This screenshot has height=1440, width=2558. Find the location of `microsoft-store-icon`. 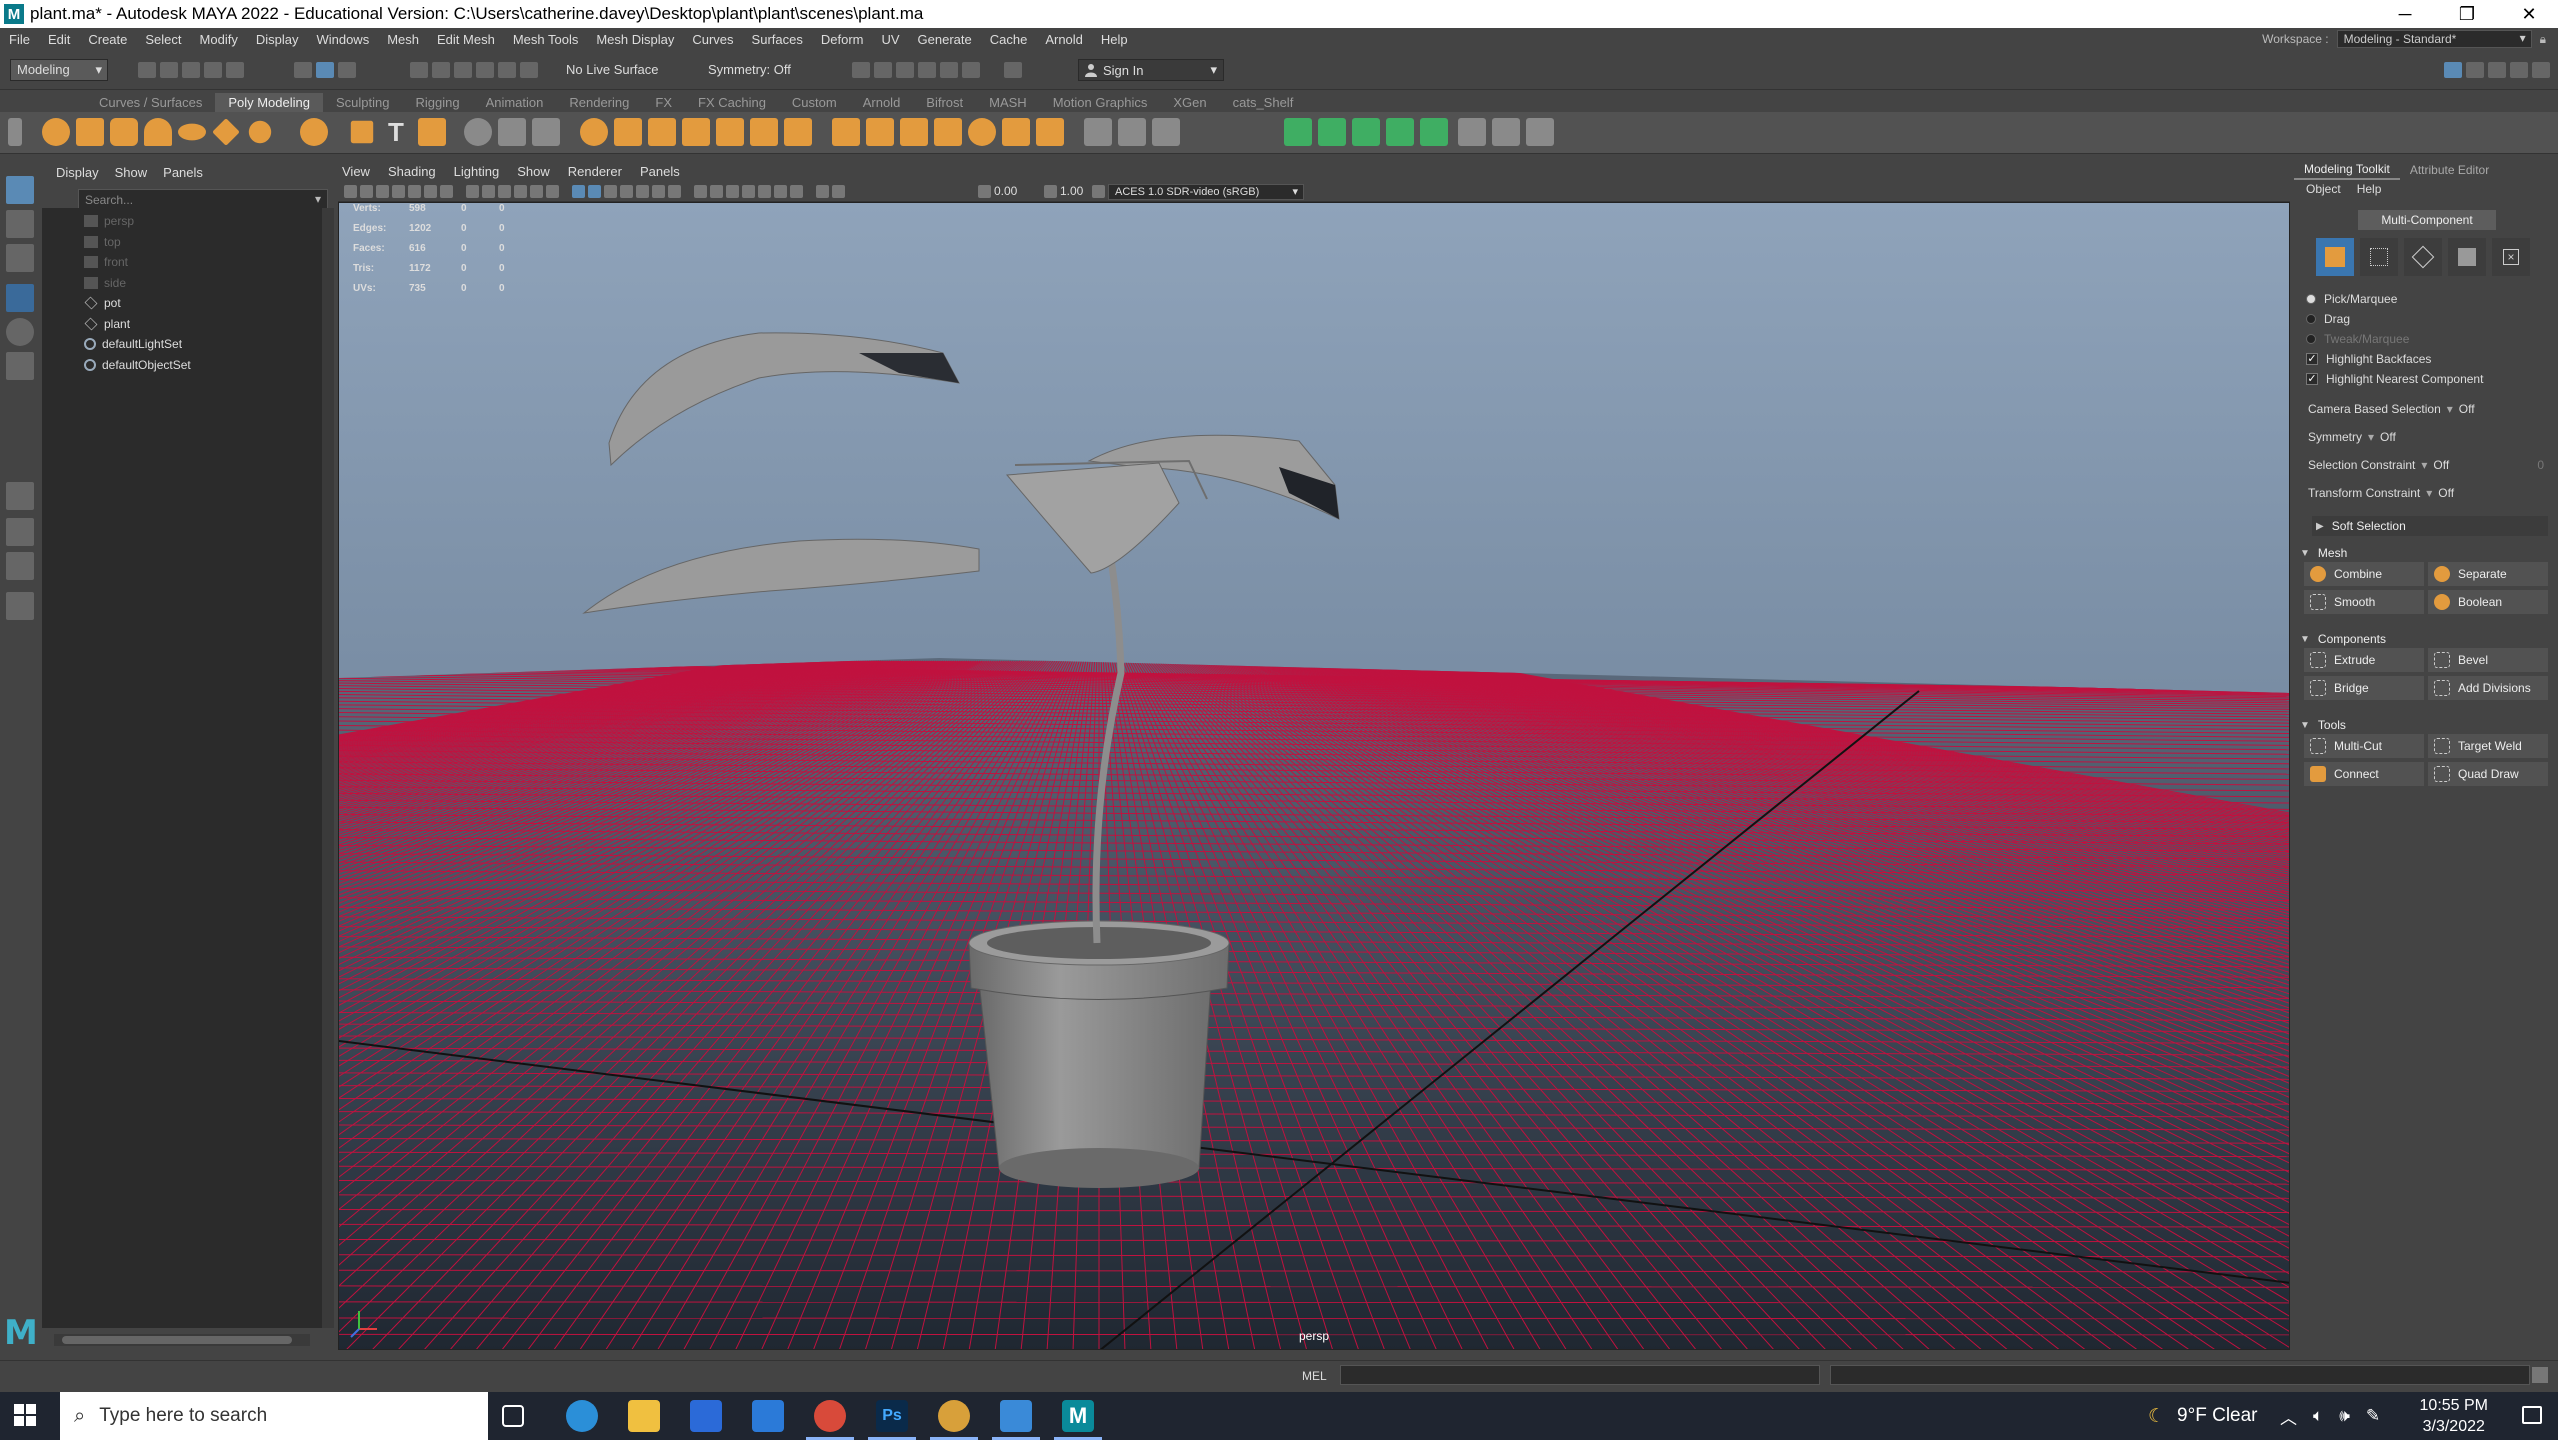

microsoft-store-icon is located at coordinates (706, 1416).